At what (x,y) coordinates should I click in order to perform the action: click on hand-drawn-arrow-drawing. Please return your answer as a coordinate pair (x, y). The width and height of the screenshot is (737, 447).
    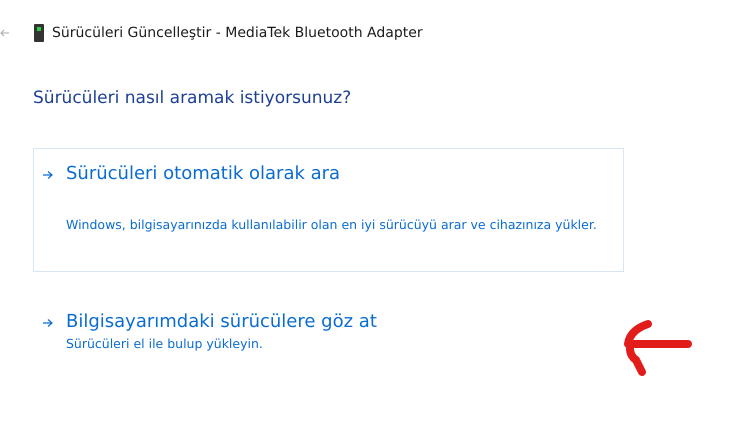
    Looking at the image, I should click on (658, 348).